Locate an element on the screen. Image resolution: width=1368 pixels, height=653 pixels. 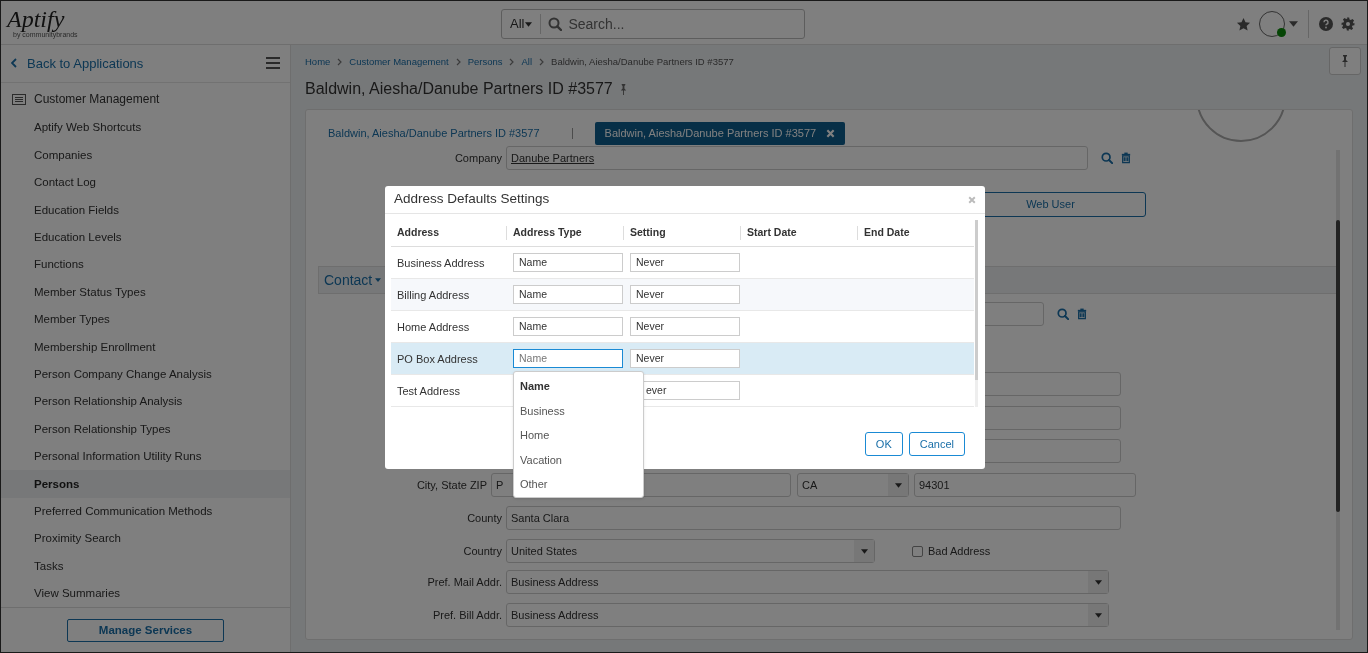
sidebar-item: Companies is located at coordinates (145, 155).